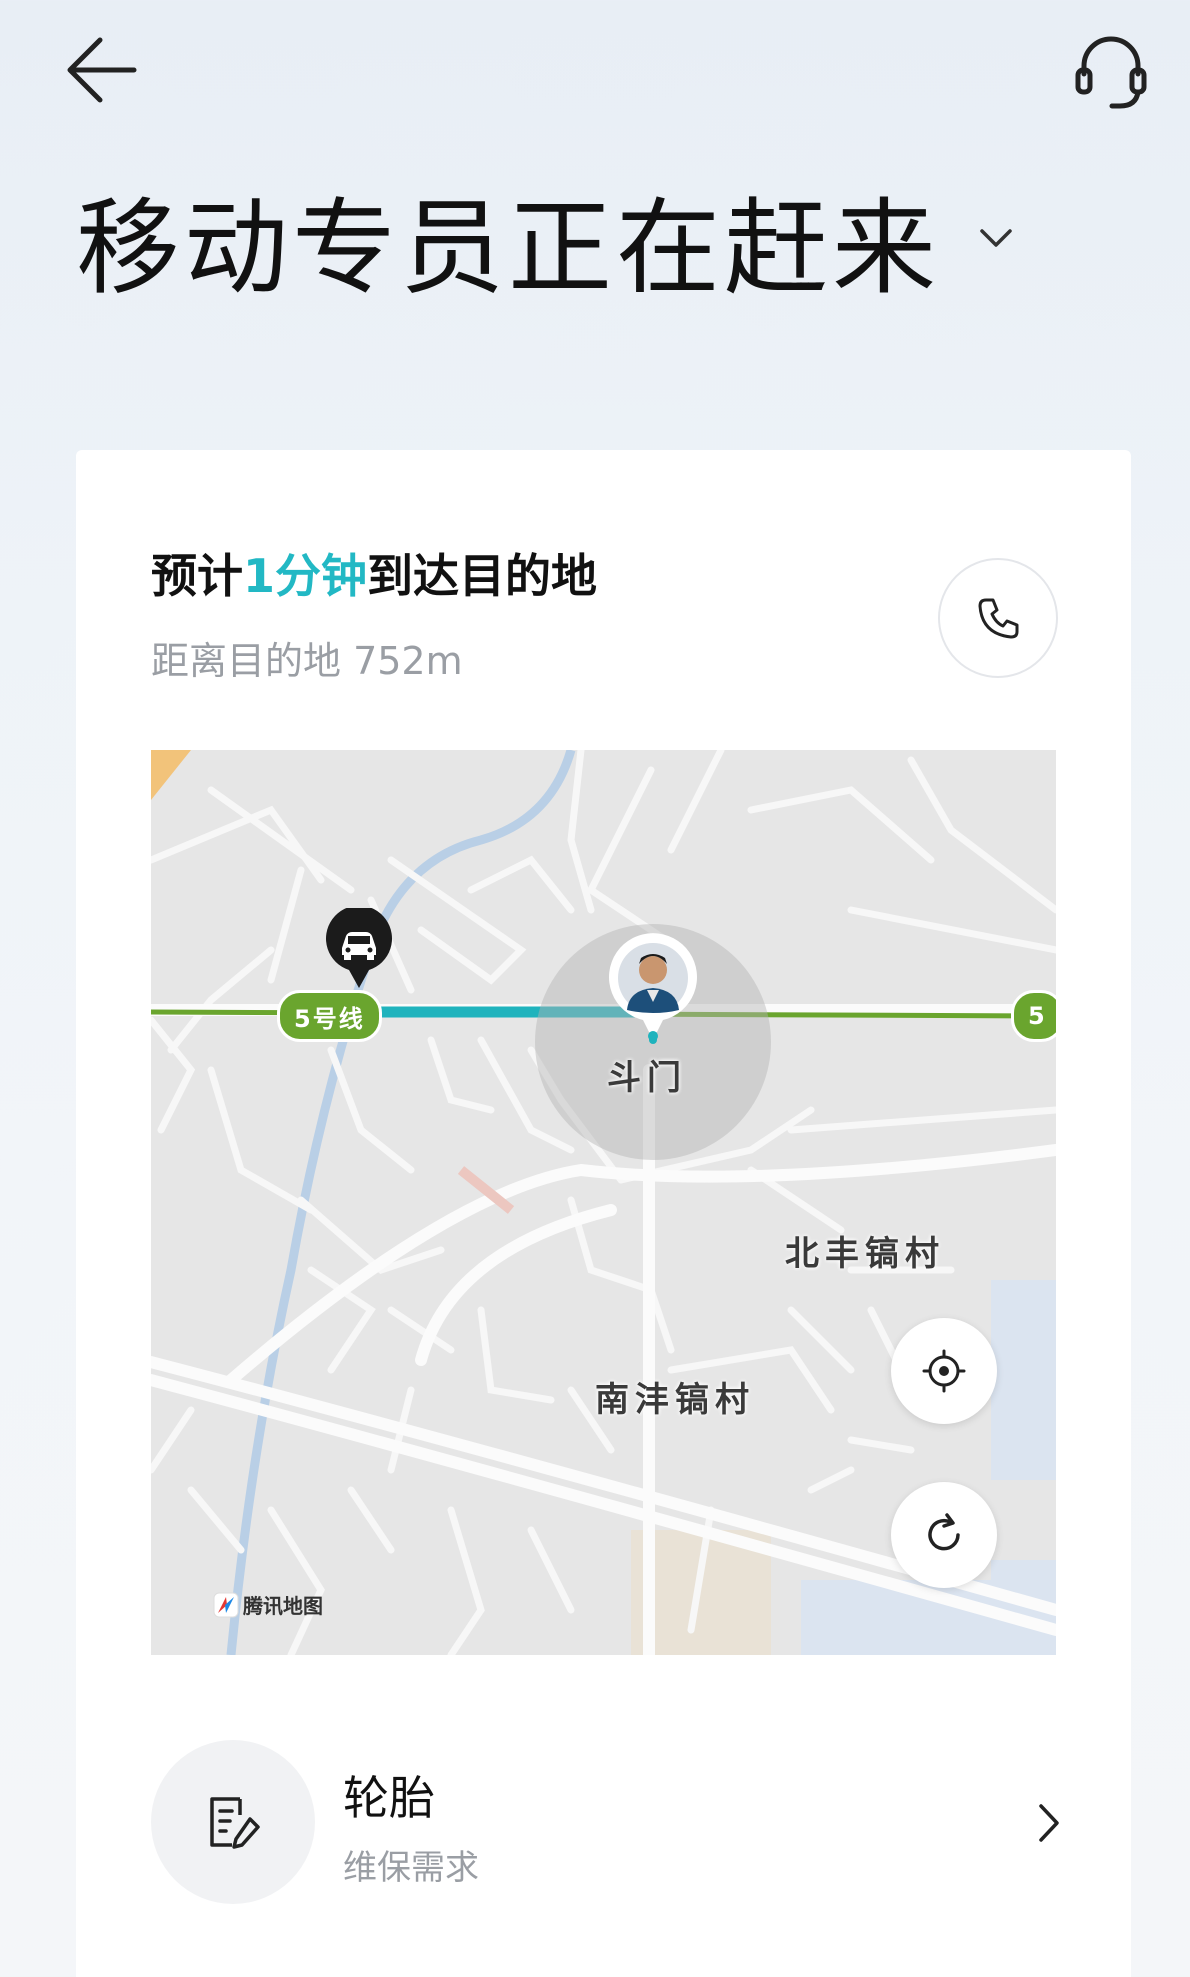 The height and width of the screenshot is (1977, 1190). Describe the element at coordinates (865, 1254) in the screenshot. I see `village-label-north: 北丰镐村` at that location.